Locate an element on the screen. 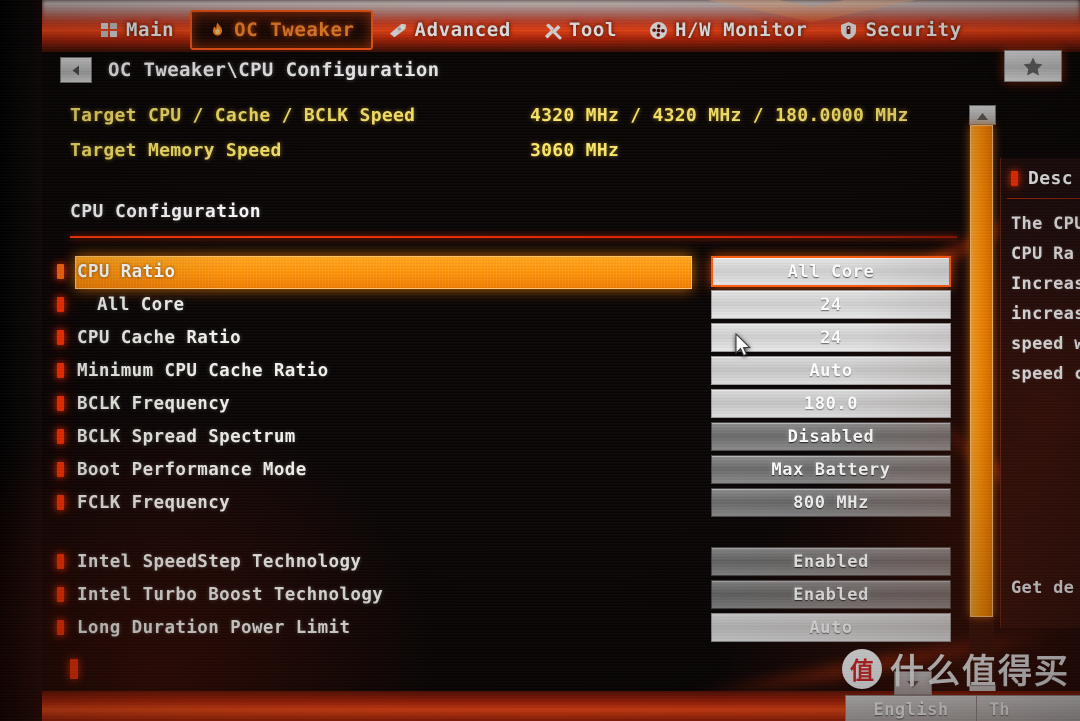  shield-icon is located at coordinates (848, 30).